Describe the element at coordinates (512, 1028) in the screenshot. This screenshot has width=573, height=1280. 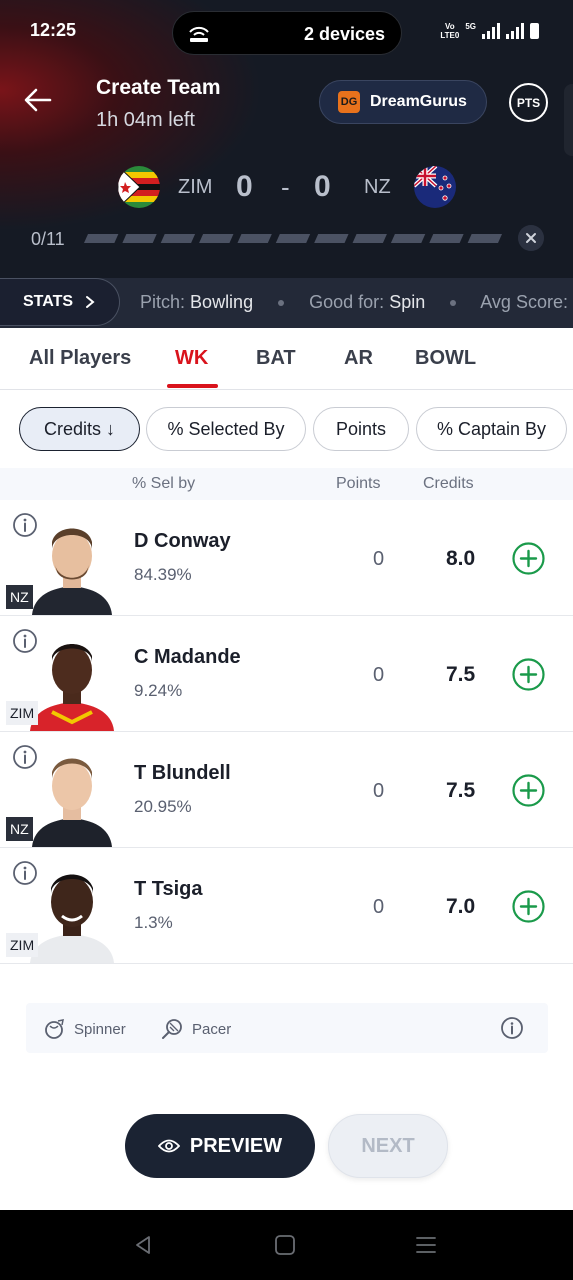
I see `legend-info-icon` at that location.